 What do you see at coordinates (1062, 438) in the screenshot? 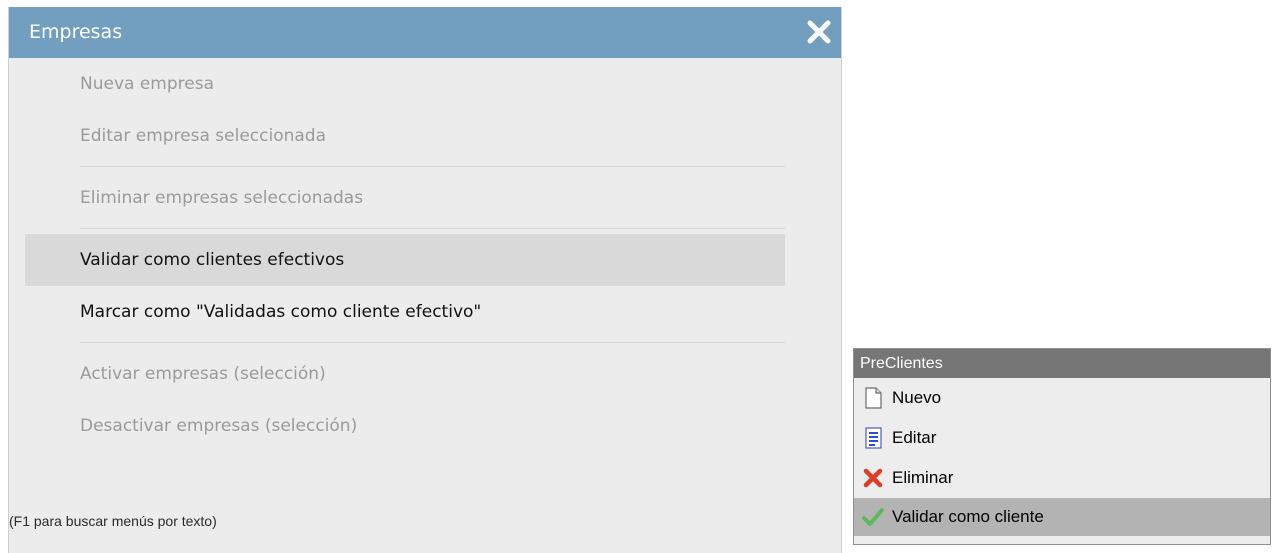
I see `context-item-editar: Editar` at bounding box center [1062, 438].